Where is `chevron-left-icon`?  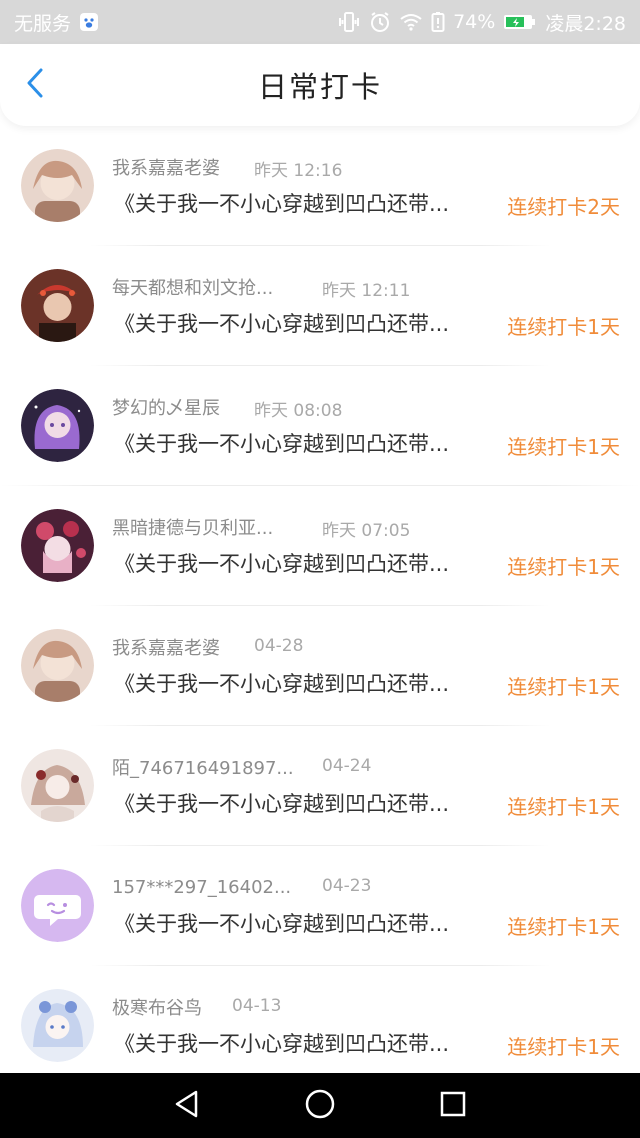 chevron-left-icon is located at coordinates (35, 85).